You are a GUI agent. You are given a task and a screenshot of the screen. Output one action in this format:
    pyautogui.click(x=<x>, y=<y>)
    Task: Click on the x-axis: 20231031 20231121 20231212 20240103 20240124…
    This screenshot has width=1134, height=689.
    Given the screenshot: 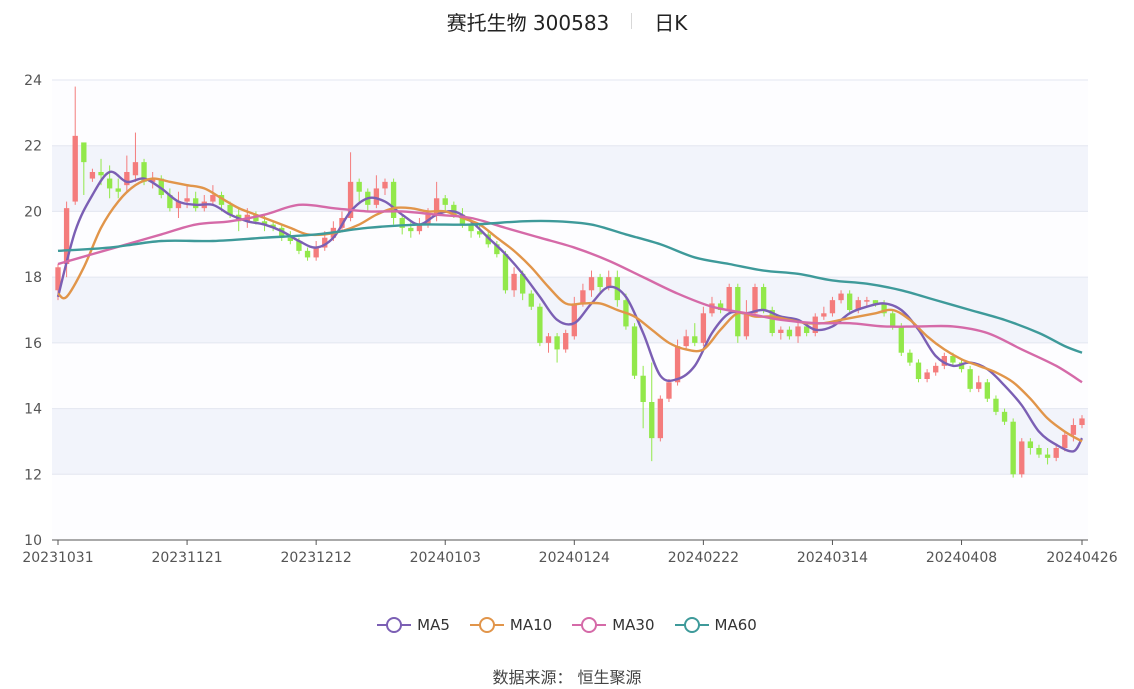 What is the action you would take?
    pyautogui.click(x=570, y=552)
    